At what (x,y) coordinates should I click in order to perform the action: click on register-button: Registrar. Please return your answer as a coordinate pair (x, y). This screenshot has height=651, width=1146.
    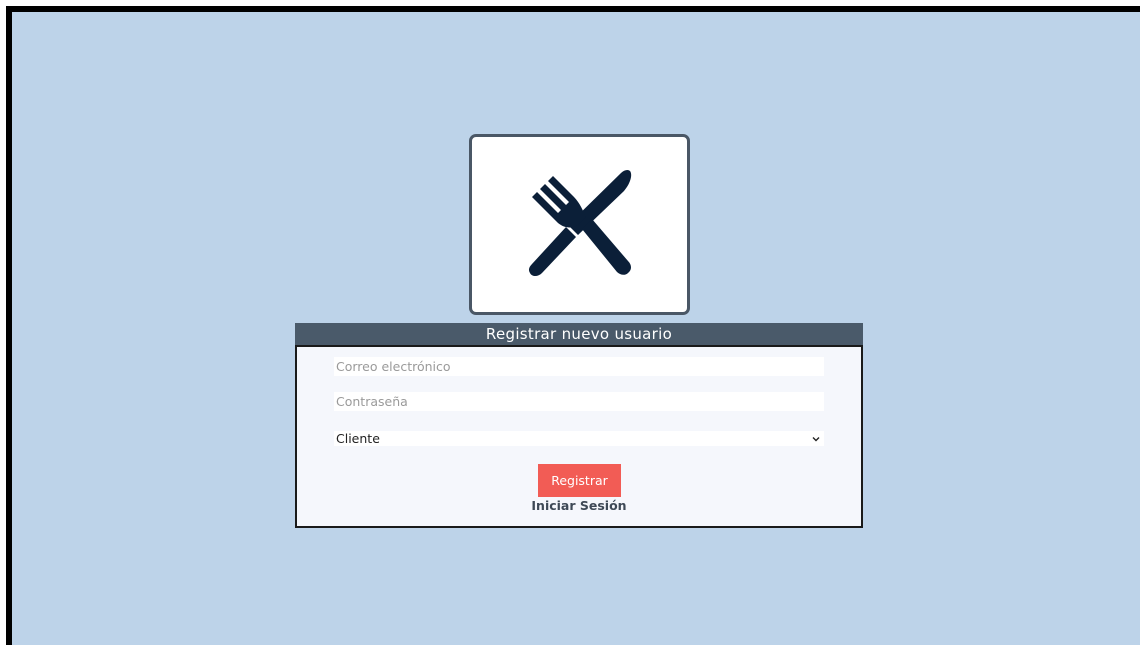
    Looking at the image, I should click on (579, 480).